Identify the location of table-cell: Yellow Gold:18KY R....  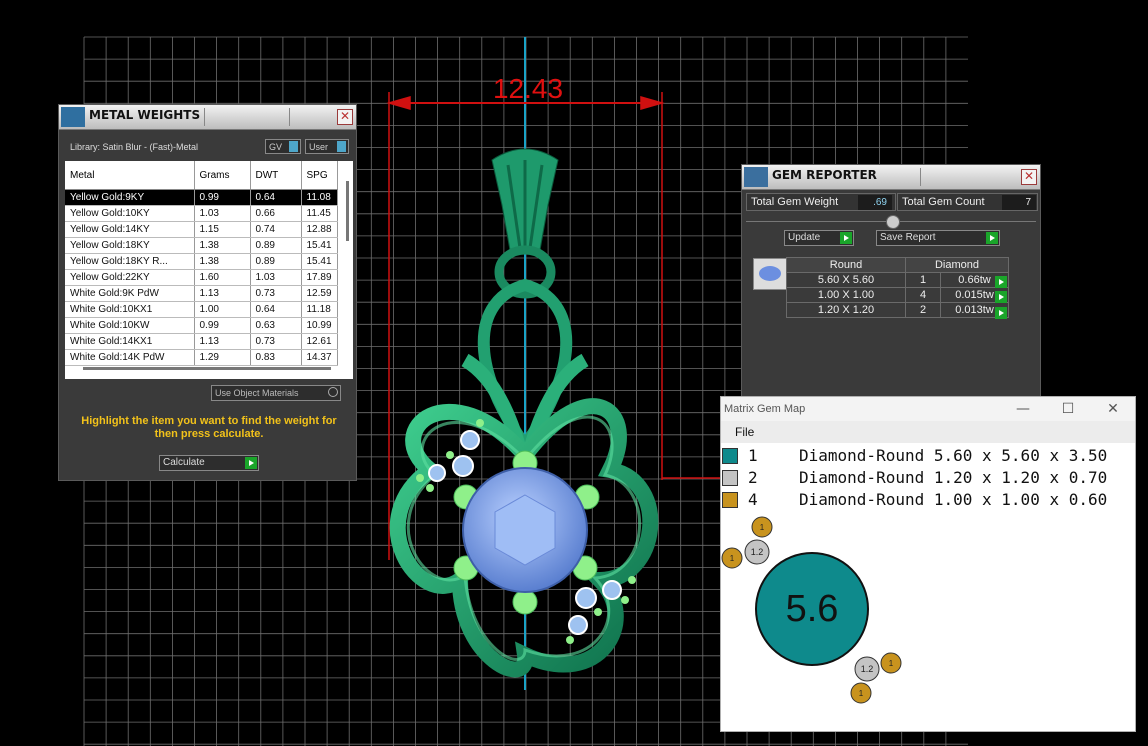
(130, 261).